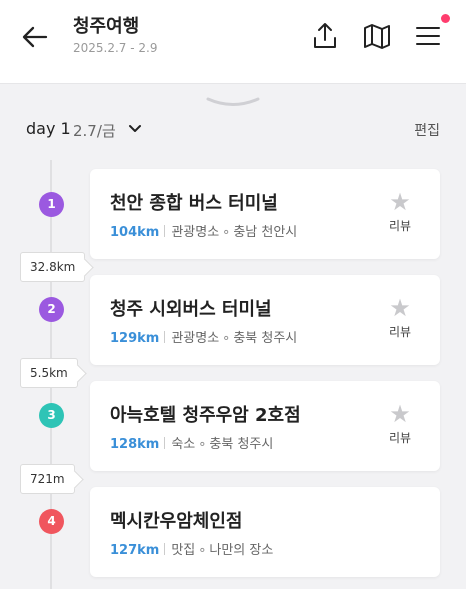  I want to click on page-title: 청주여행, so click(106, 26).